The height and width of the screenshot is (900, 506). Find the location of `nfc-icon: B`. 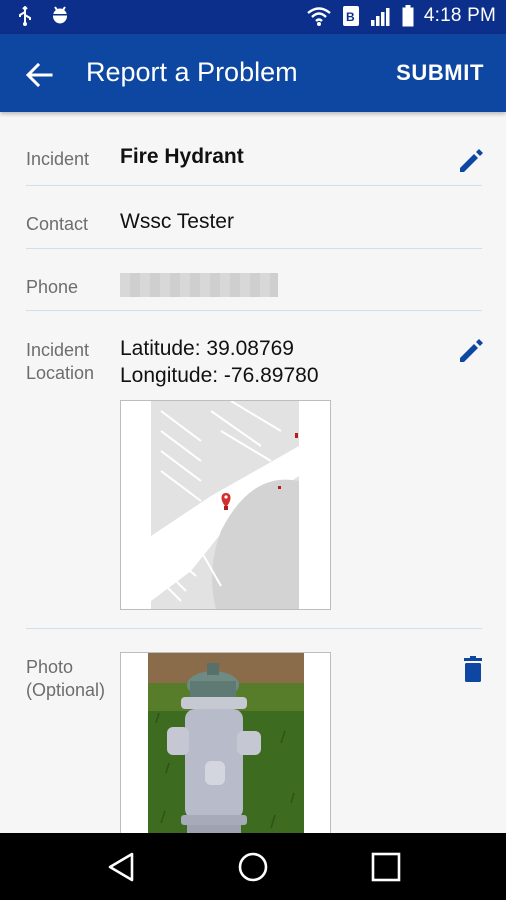

nfc-icon: B is located at coordinates (350, 16).